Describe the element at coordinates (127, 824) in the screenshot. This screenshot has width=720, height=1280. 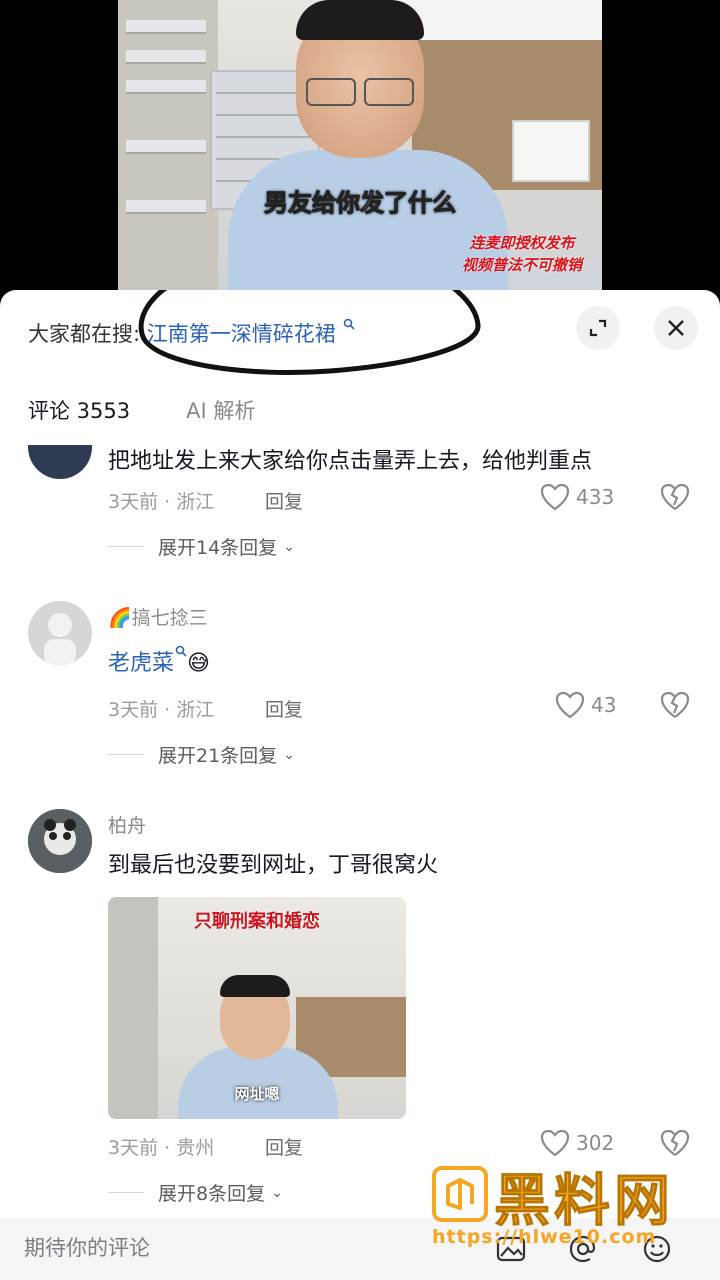
I see `comment-username: 柏舟` at that location.